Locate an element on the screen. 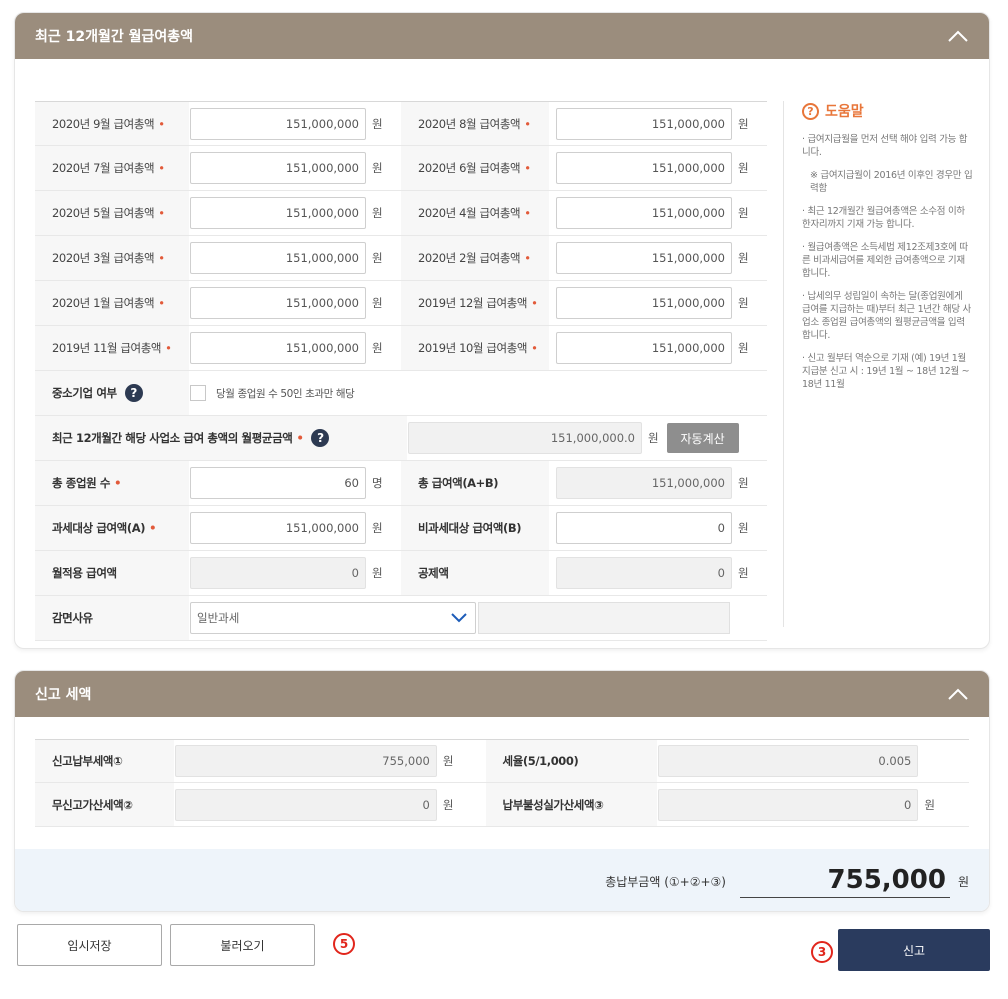  reduction-selected: 일반과세 is located at coordinates (218, 618).